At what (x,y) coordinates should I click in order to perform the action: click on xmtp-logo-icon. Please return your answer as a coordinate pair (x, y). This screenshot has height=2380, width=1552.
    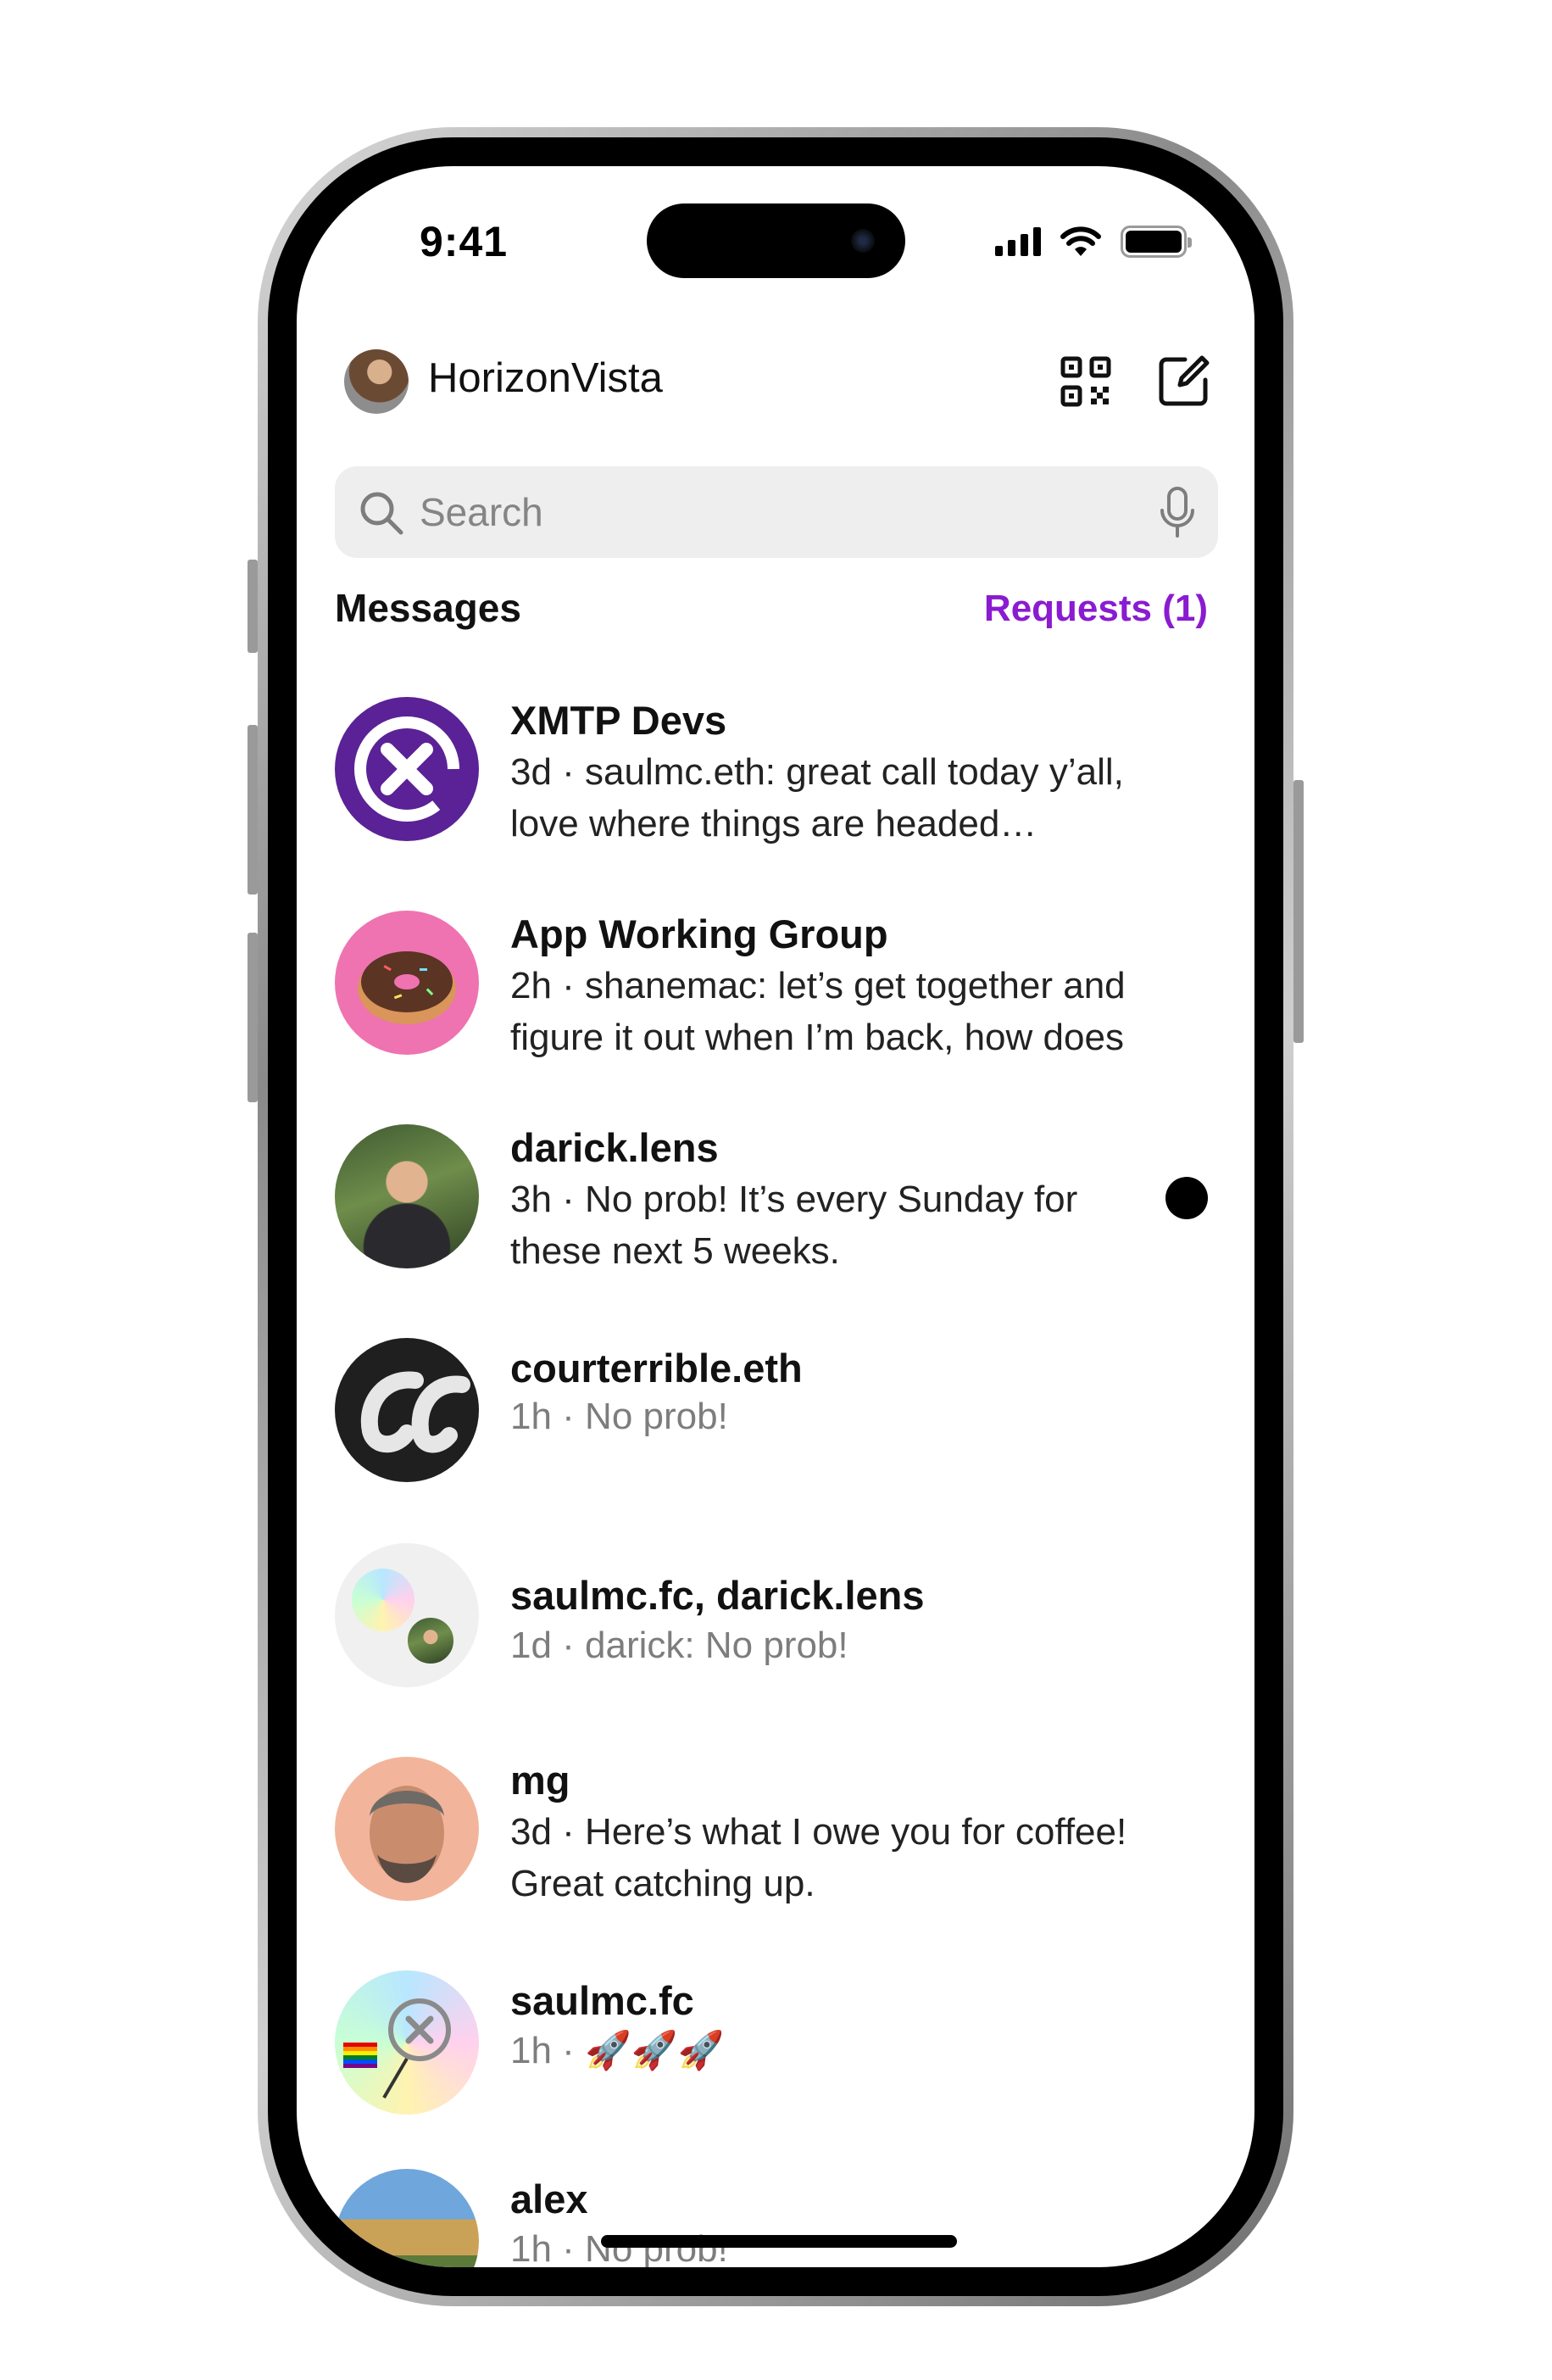
    Looking at the image, I should click on (407, 769).